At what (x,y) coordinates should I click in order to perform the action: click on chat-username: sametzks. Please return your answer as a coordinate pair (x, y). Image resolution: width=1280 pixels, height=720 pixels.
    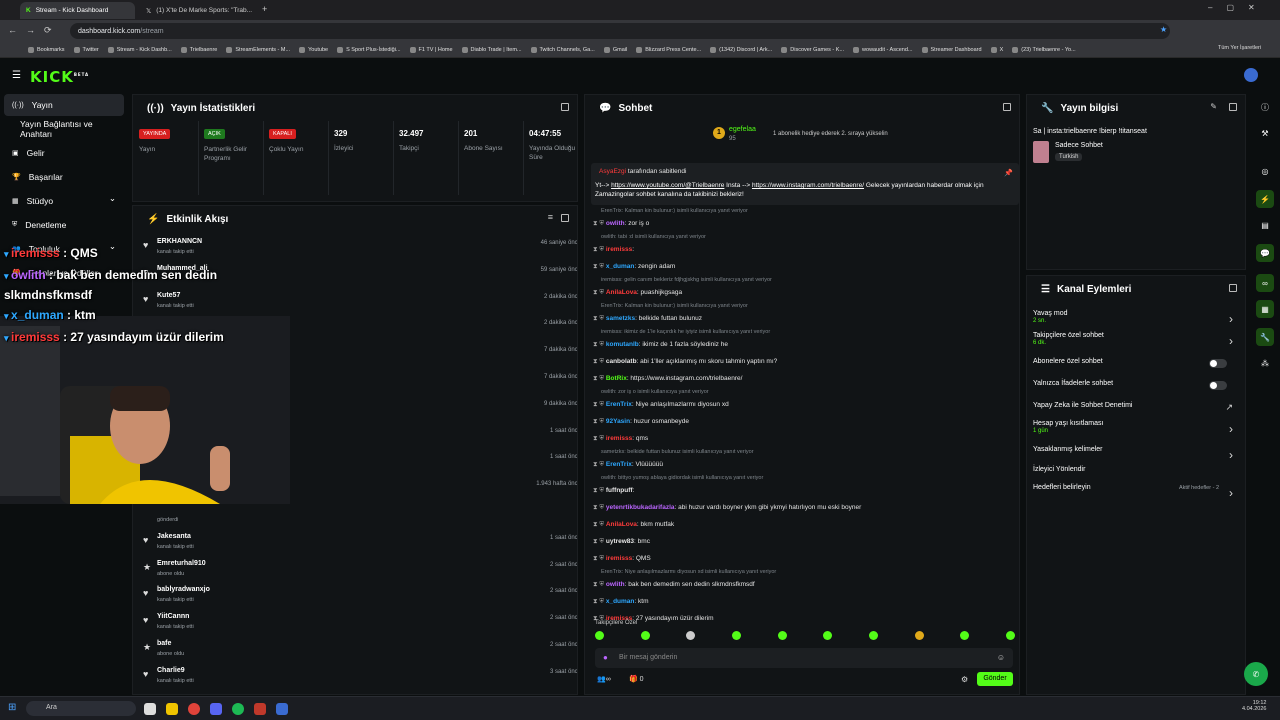
    Looking at the image, I should click on (620, 318).